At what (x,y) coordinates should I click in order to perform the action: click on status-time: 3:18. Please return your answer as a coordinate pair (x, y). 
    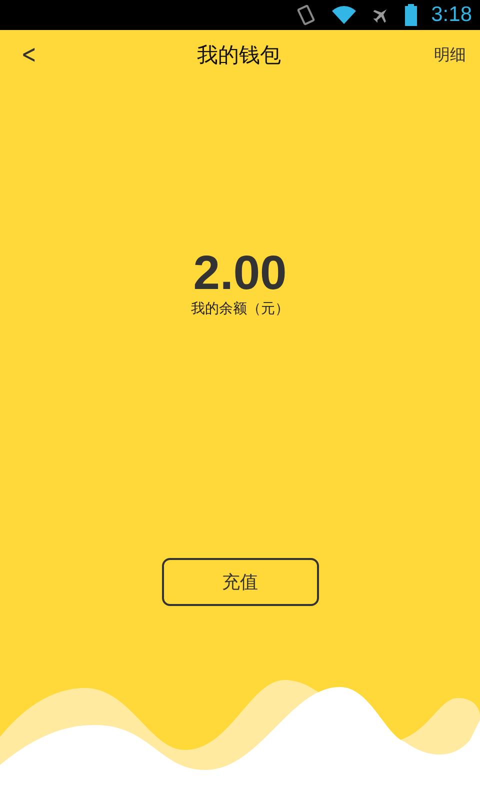
    Looking at the image, I should click on (451, 15).